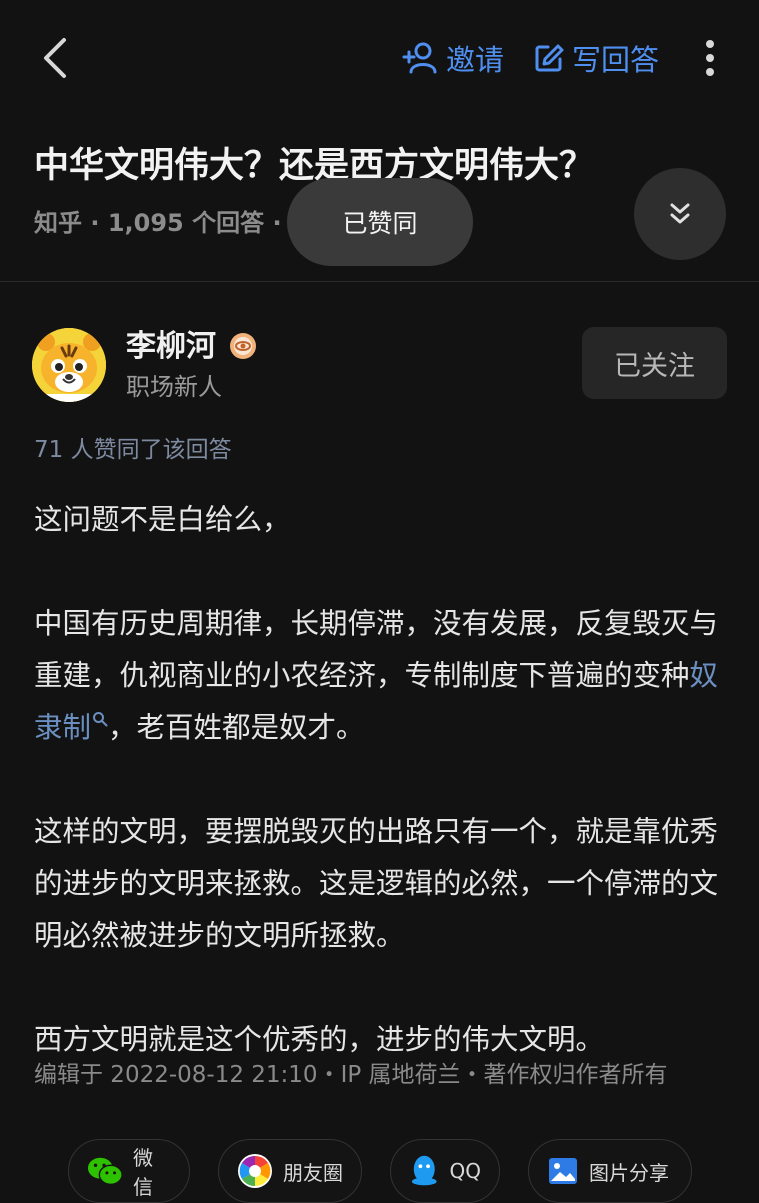  I want to click on back-arrow-icon, so click(55, 58).